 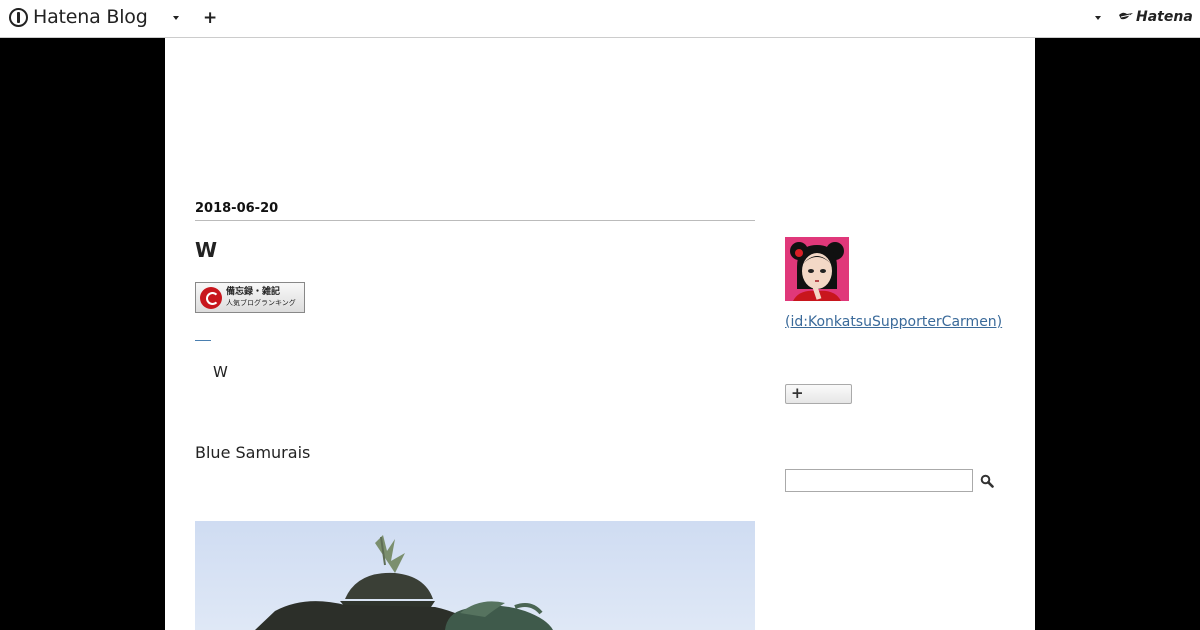 What do you see at coordinates (897, 322) in the screenshot?
I see `profile-id-link: (id:KonkatsuSupporterCarmen)` at bounding box center [897, 322].